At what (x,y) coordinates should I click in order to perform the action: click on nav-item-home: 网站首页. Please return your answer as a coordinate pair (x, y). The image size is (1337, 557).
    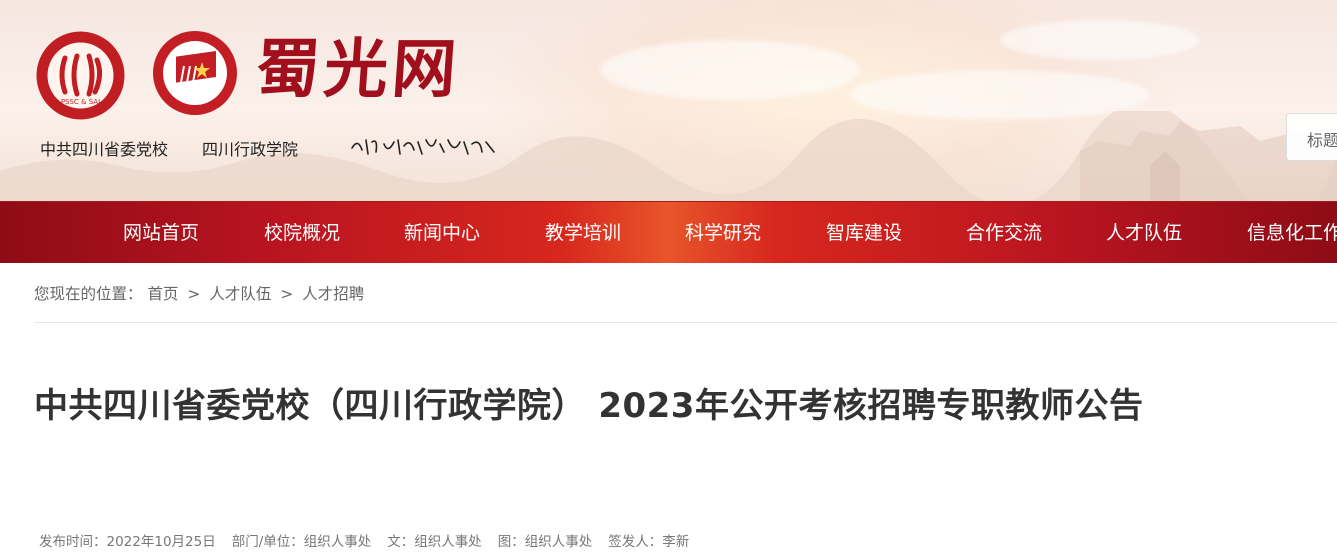
    Looking at the image, I should click on (161, 233).